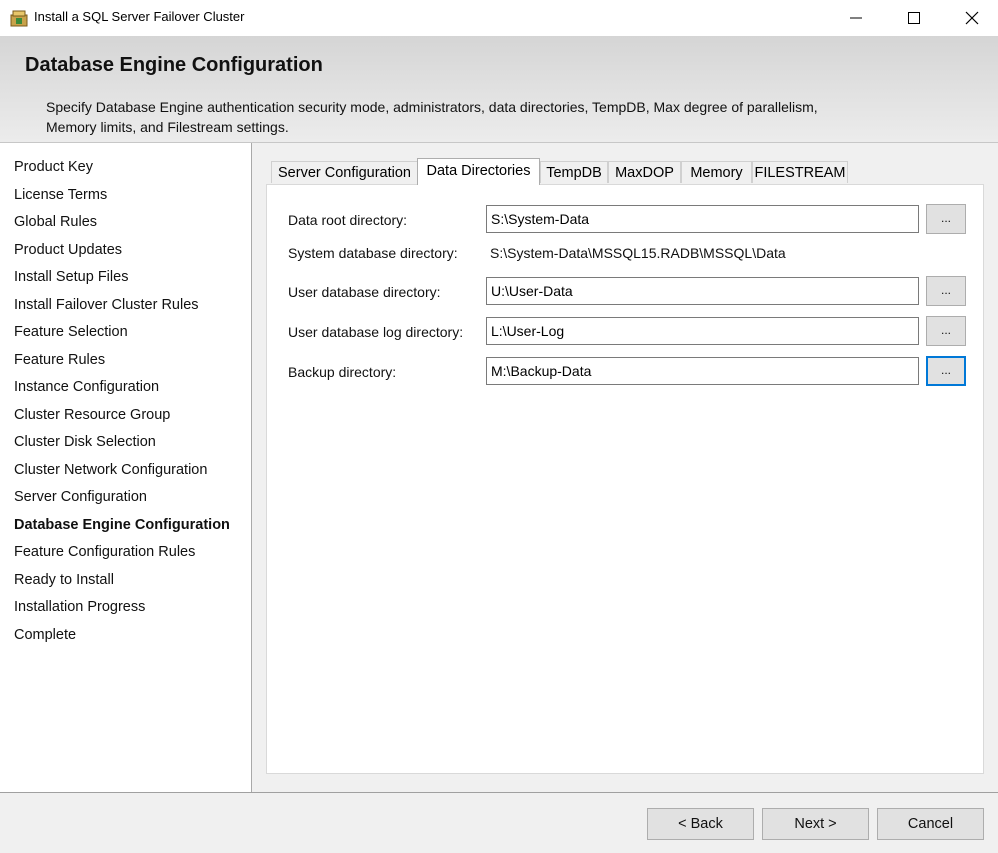 The width and height of the screenshot is (998, 853). Describe the element at coordinates (815, 824) in the screenshot. I see `next-button: Next >` at that location.